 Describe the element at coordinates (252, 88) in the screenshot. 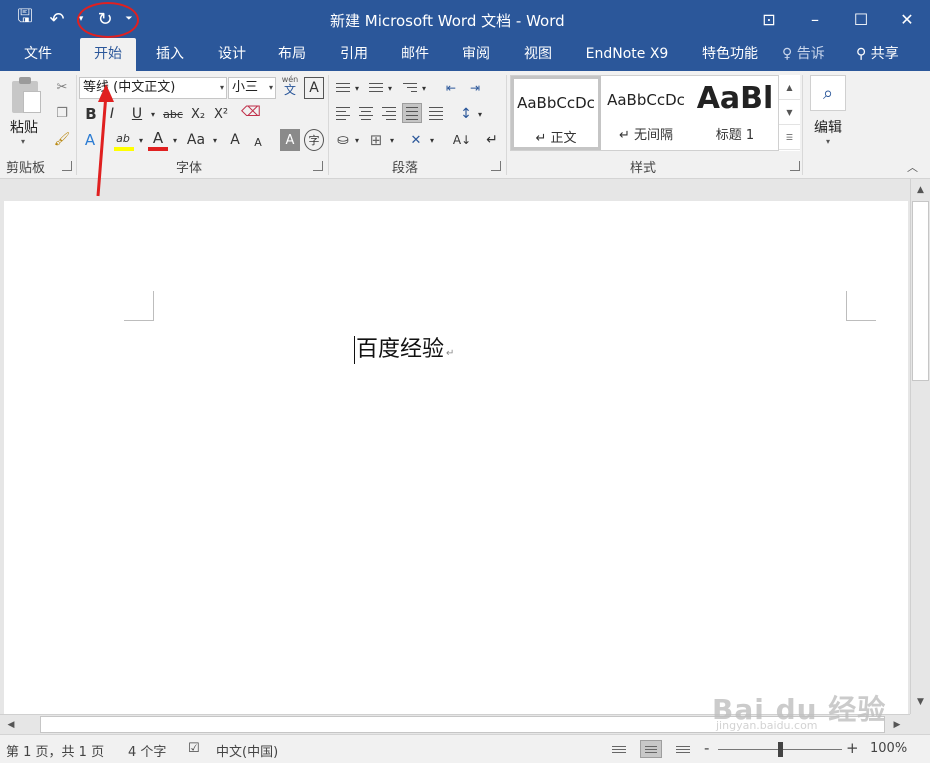

I see `font-size-combo: 小三 ▾` at that location.